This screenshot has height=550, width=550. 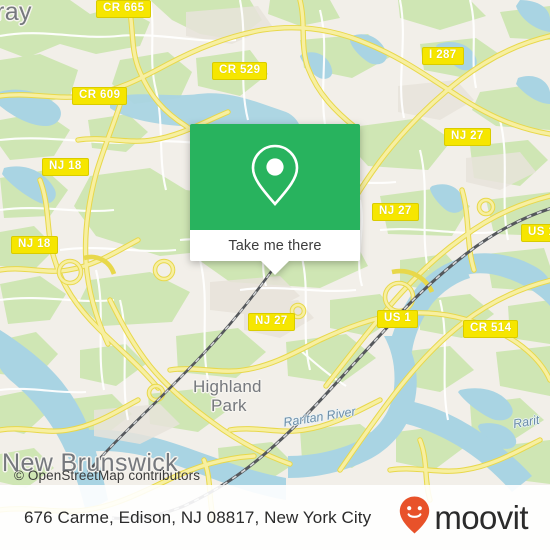 I want to click on take-me-there-button: Take me there, so click(x=275, y=245).